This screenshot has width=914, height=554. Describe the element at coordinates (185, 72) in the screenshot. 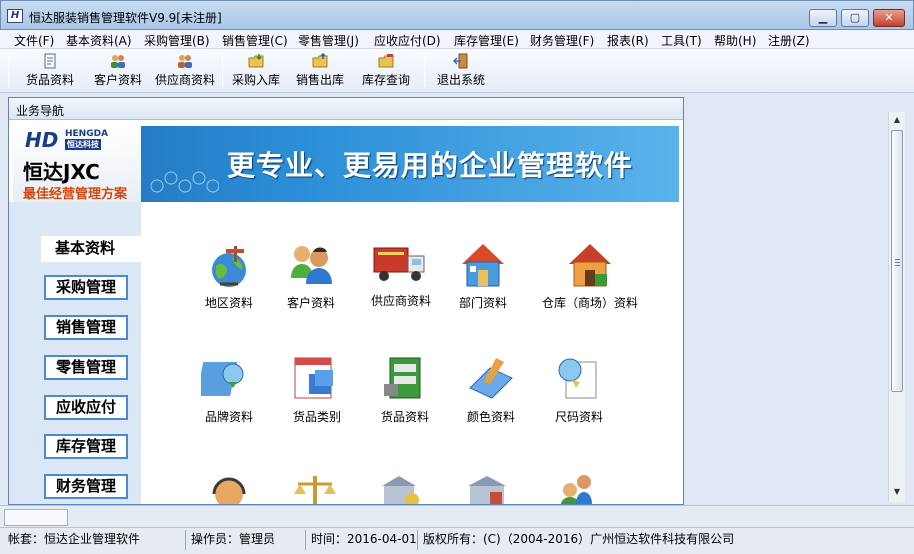

I see `toolbar-suppliers-button: 供应商资料` at that location.